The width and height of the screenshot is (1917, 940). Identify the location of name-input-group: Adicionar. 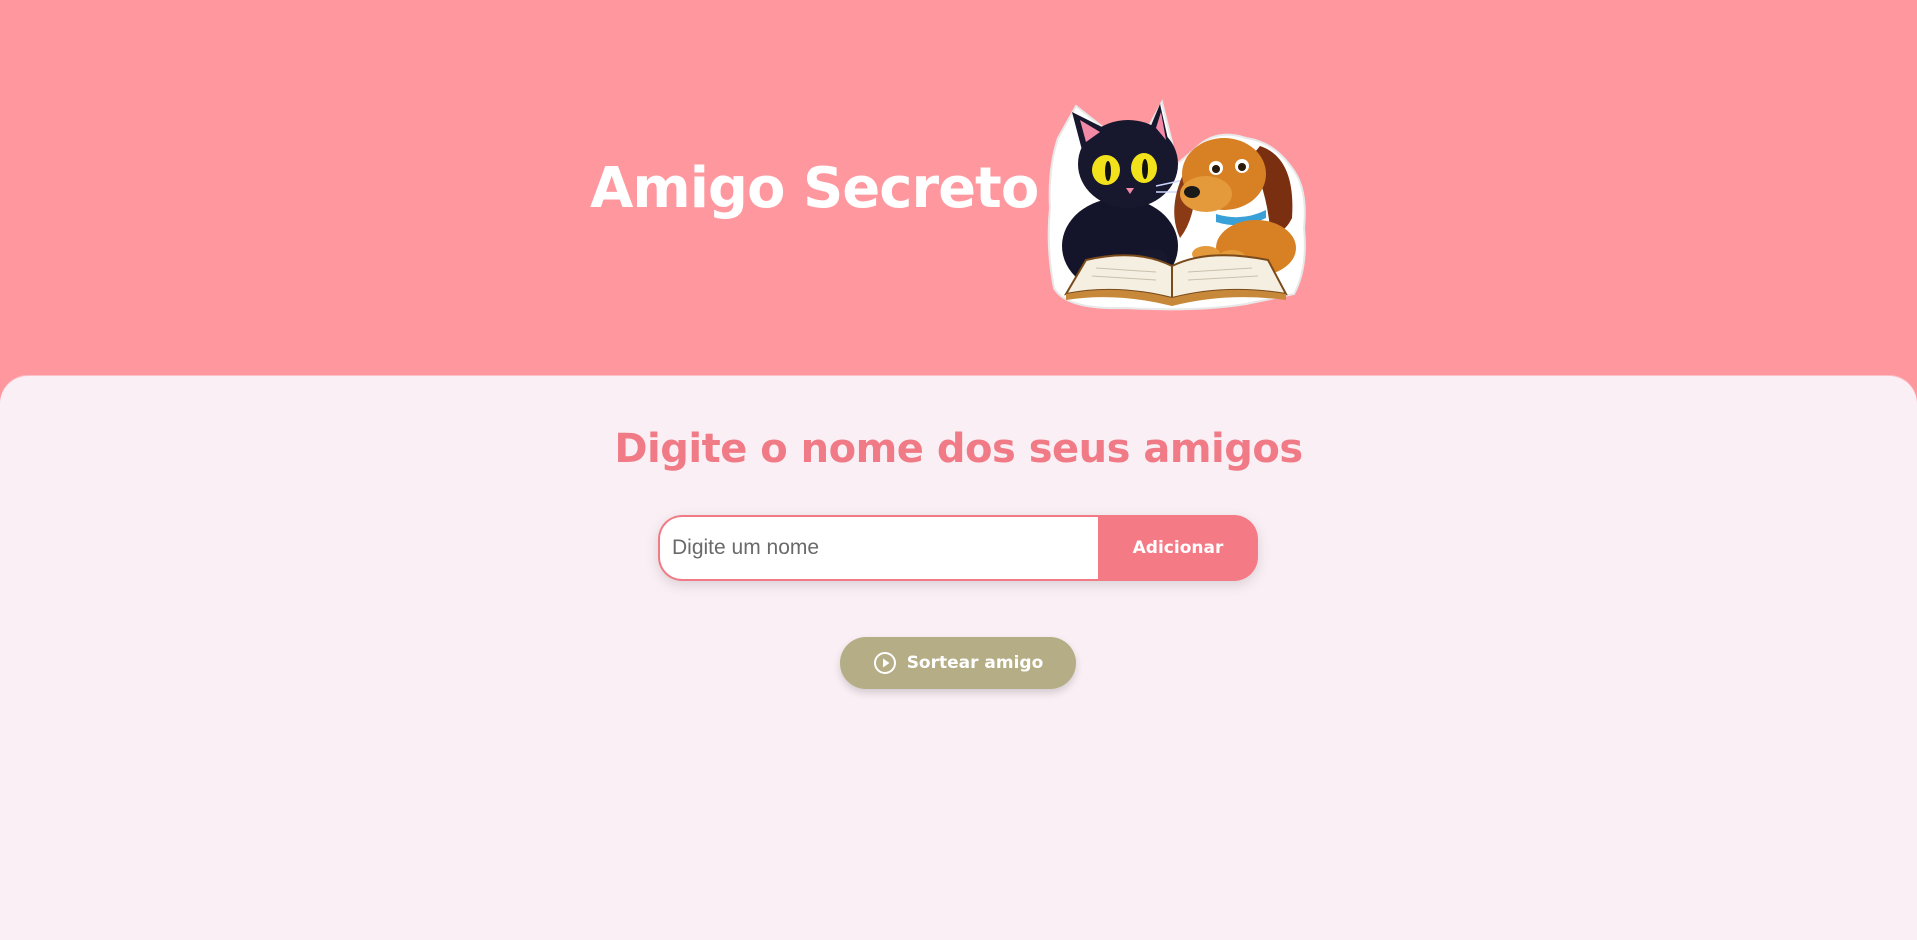
(958, 548).